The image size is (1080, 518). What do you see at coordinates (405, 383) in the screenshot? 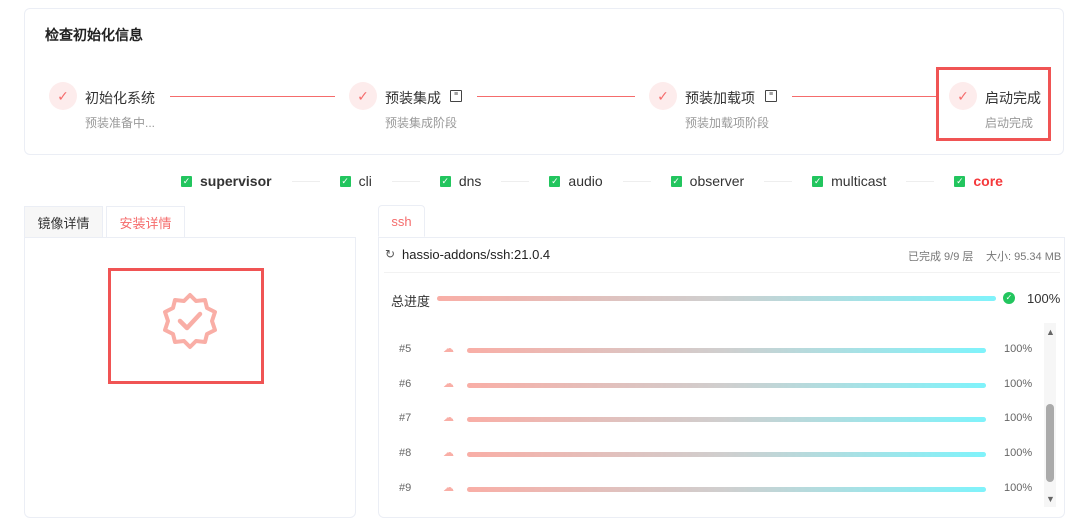
I see `layer-id: #6` at bounding box center [405, 383].